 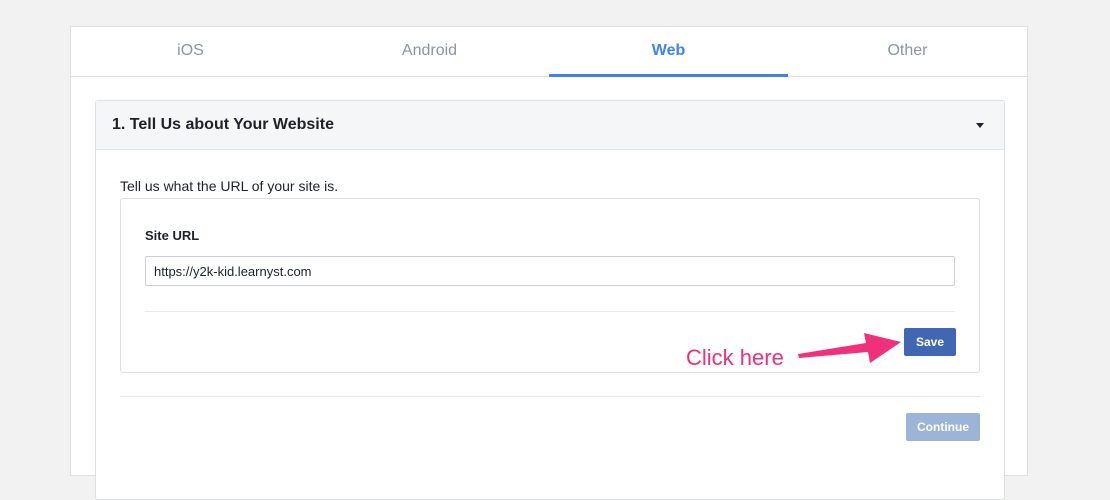 I want to click on form-divider, so click(x=550, y=311).